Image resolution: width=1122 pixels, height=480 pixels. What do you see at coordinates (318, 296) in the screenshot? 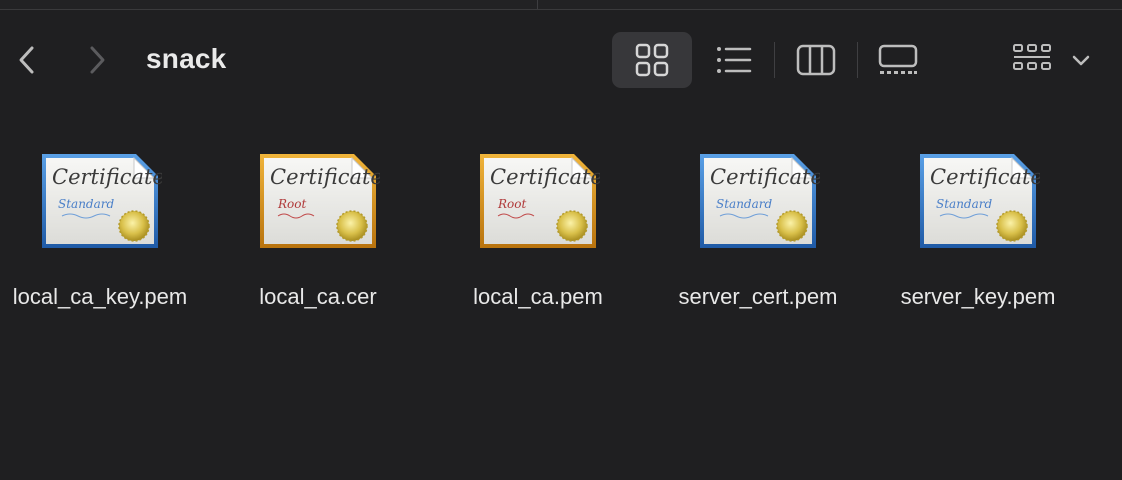
I see `file-name: local_ca.cer` at bounding box center [318, 296].